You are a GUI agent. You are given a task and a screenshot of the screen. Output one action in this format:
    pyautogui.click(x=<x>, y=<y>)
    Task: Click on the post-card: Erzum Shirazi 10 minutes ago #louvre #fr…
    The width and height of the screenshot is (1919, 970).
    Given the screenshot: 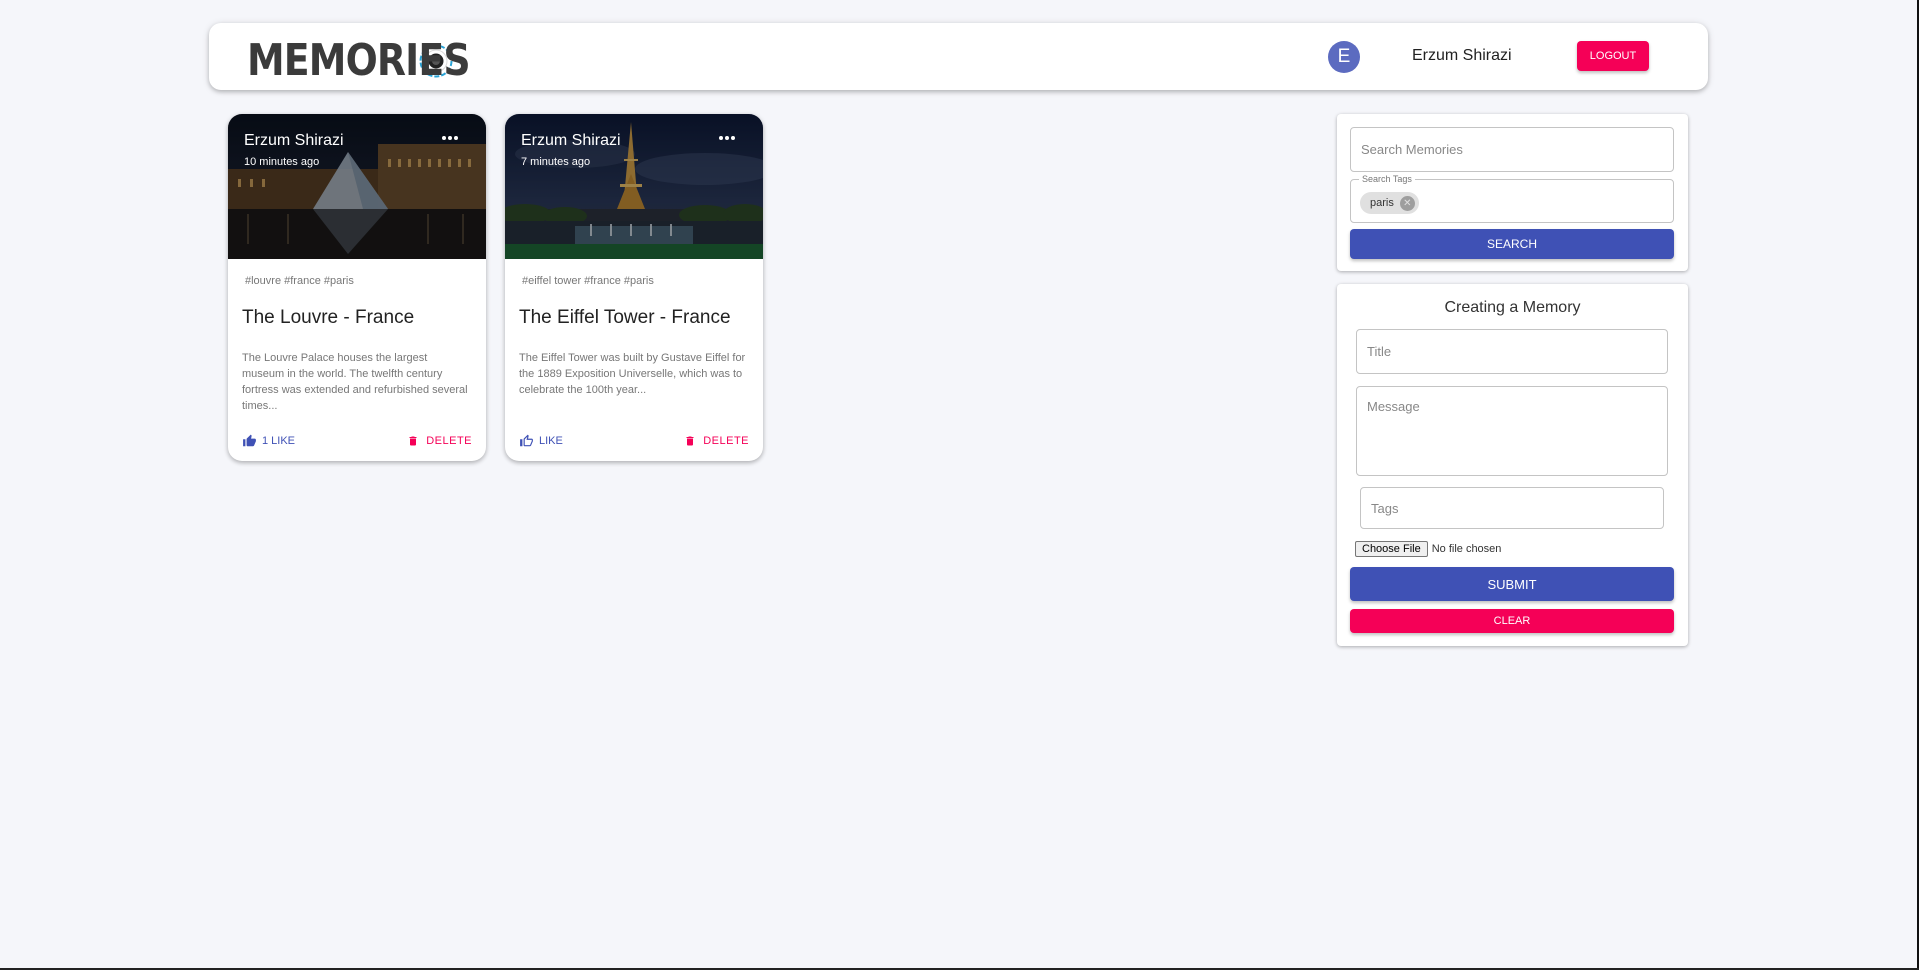 What is the action you would take?
    pyautogui.click(x=357, y=287)
    